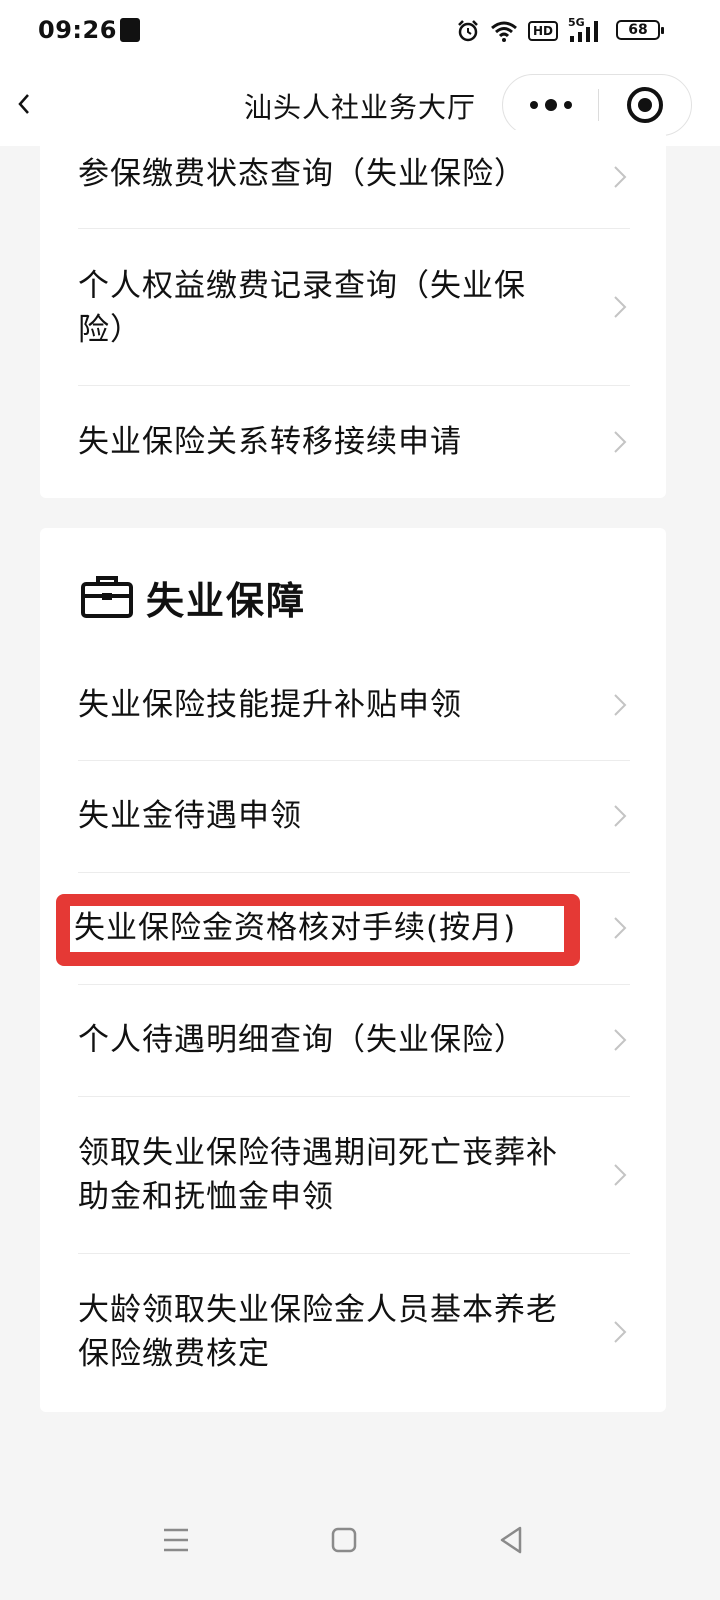 Image resolution: width=720 pixels, height=1600 pixels. Describe the element at coordinates (302, 1040) in the screenshot. I see `list-item-label: 个人待遇明细查询（失业保险）` at that location.